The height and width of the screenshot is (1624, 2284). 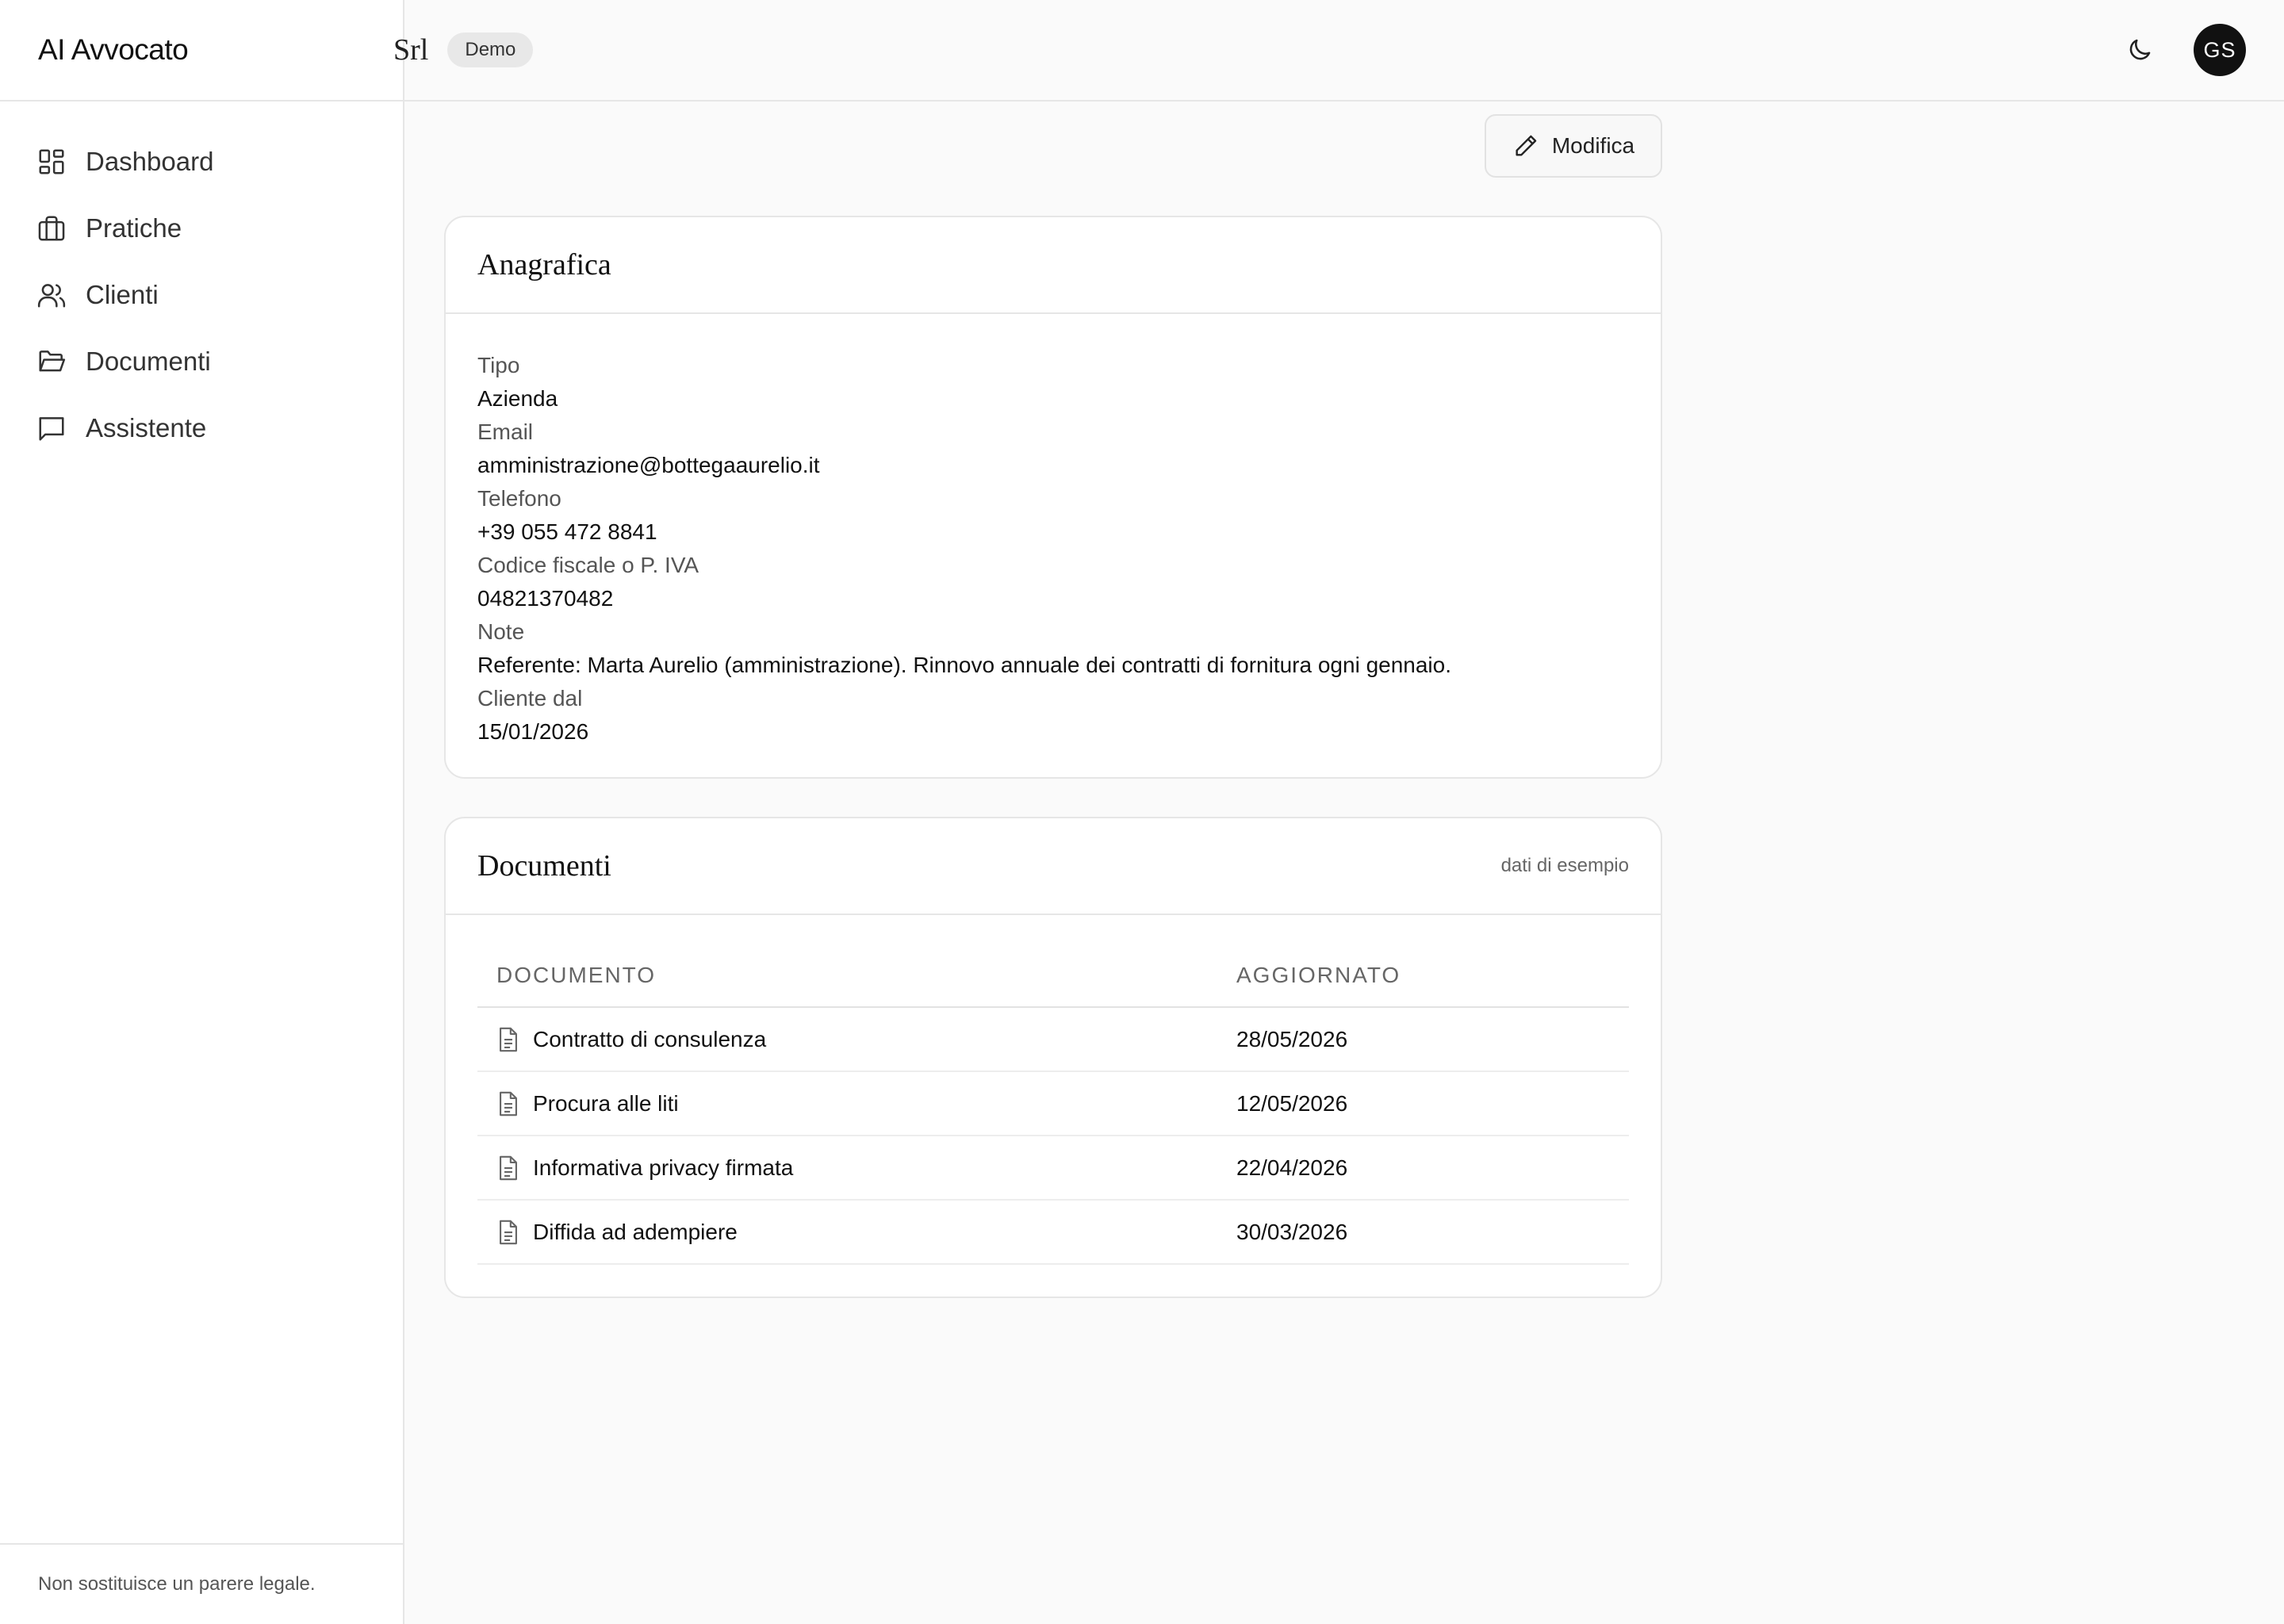 I want to click on sidebar-item-clienti: Clienti, so click(x=201, y=295).